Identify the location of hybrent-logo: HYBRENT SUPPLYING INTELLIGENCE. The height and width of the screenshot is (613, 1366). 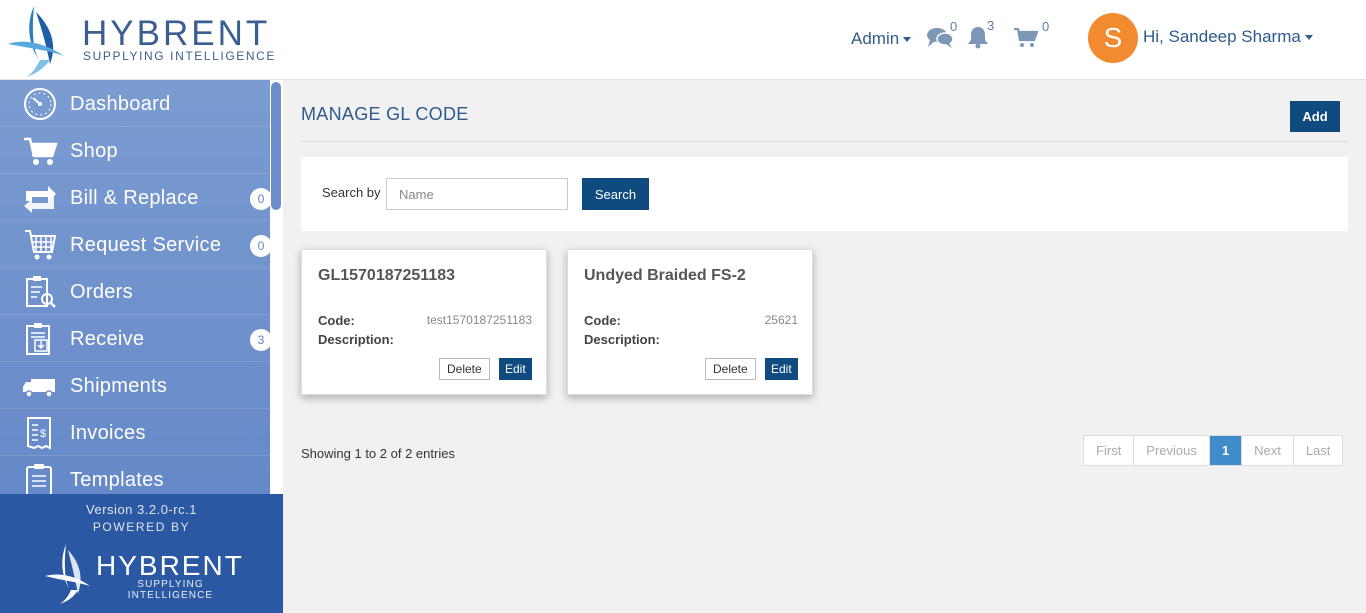
(146, 41).